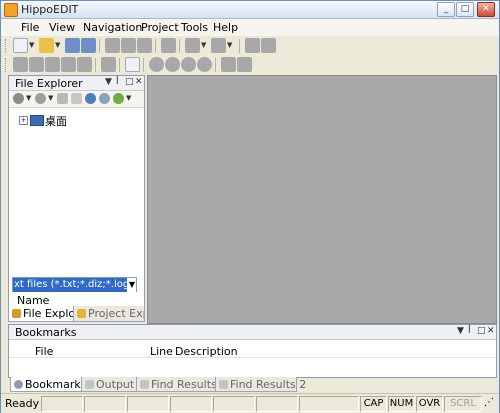 The width and height of the screenshot is (500, 413). What do you see at coordinates (446, 9) in the screenshot?
I see `minimize-button: _` at bounding box center [446, 9].